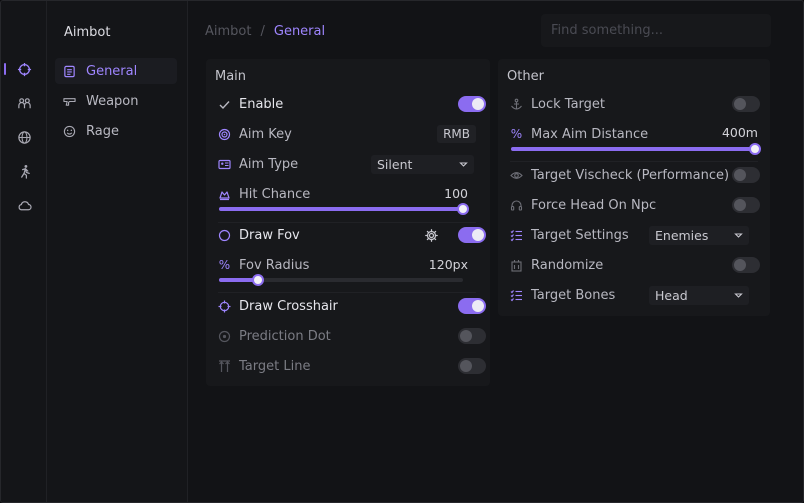  Describe the element at coordinates (746, 265) in the screenshot. I see `randomize-toggle` at that location.